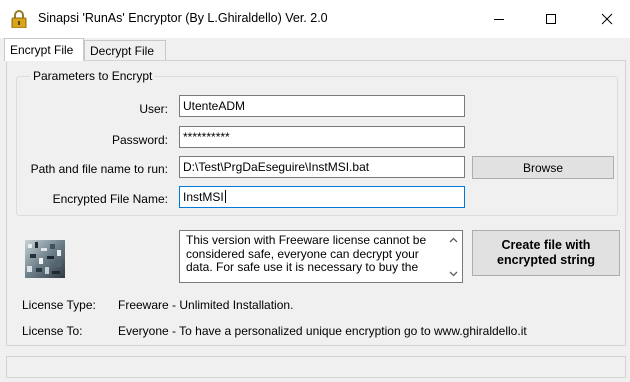 The image size is (630, 382). Describe the element at coordinates (59, 305) in the screenshot. I see `license-type-label: License Type:` at that location.